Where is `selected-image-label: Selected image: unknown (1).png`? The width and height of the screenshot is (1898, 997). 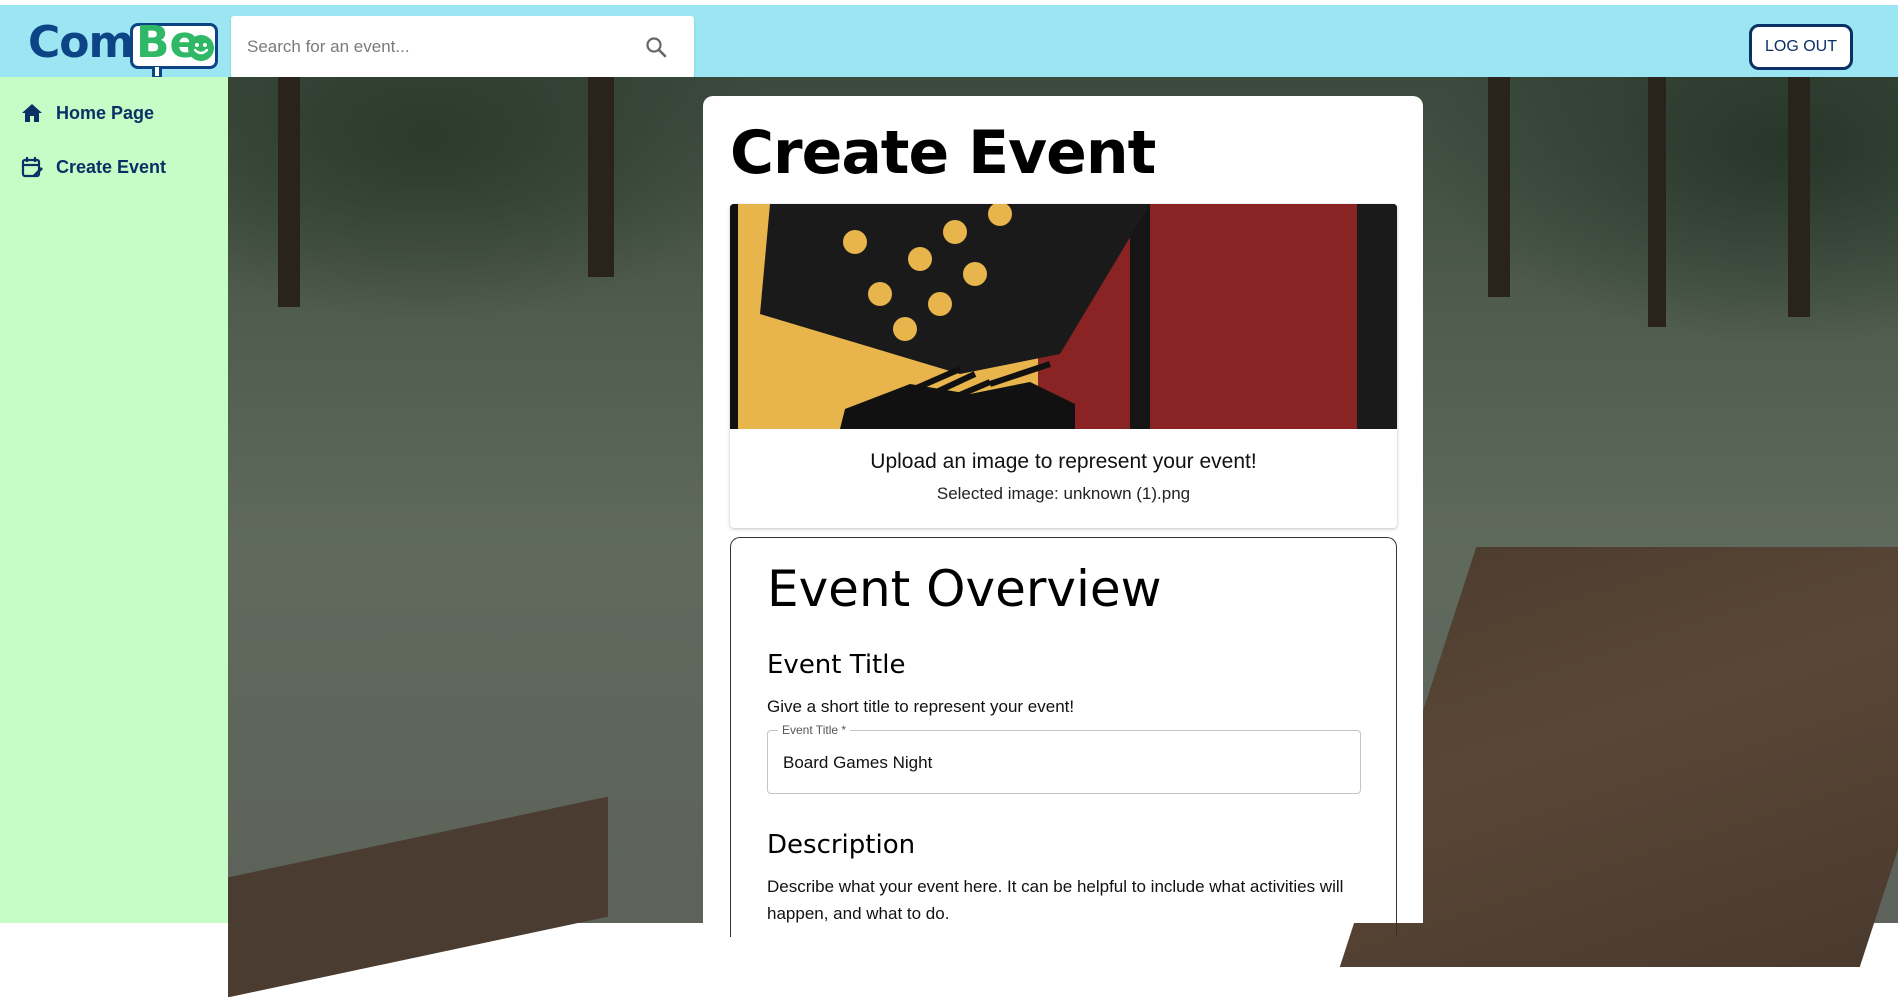 selected-image-label: Selected image: unknown (1).png is located at coordinates (1063, 493).